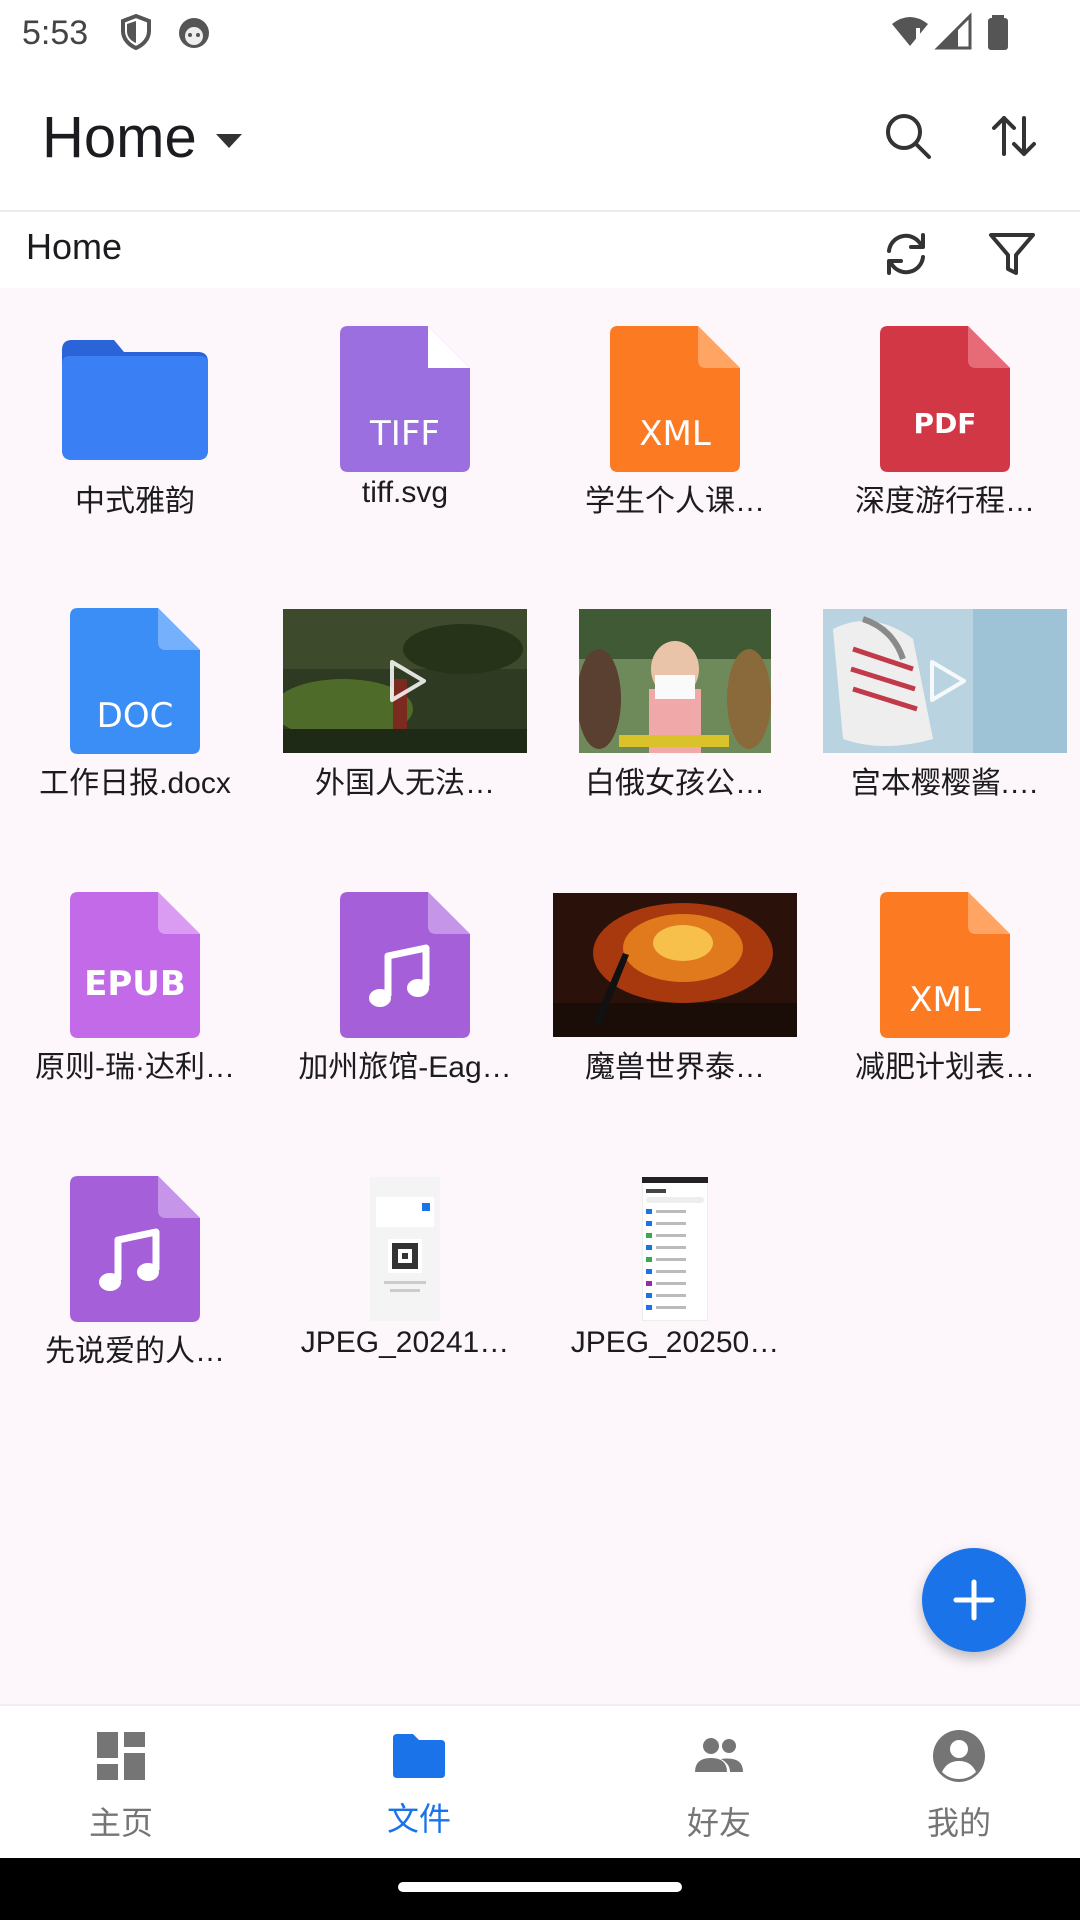 The width and height of the screenshot is (1080, 1920). Describe the element at coordinates (136, 32) in the screenshot. I see `shield-icon` at that location.